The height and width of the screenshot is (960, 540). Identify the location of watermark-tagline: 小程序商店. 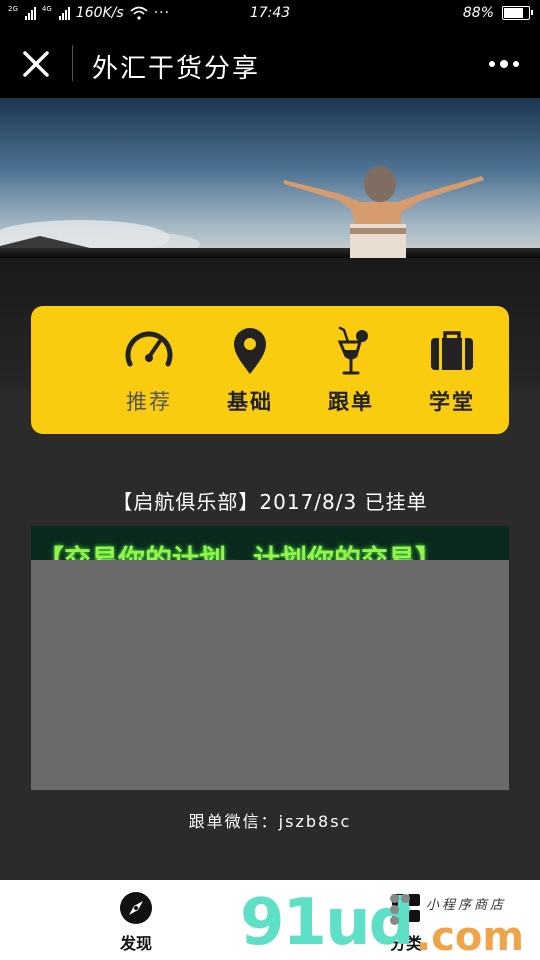
(466, 905).